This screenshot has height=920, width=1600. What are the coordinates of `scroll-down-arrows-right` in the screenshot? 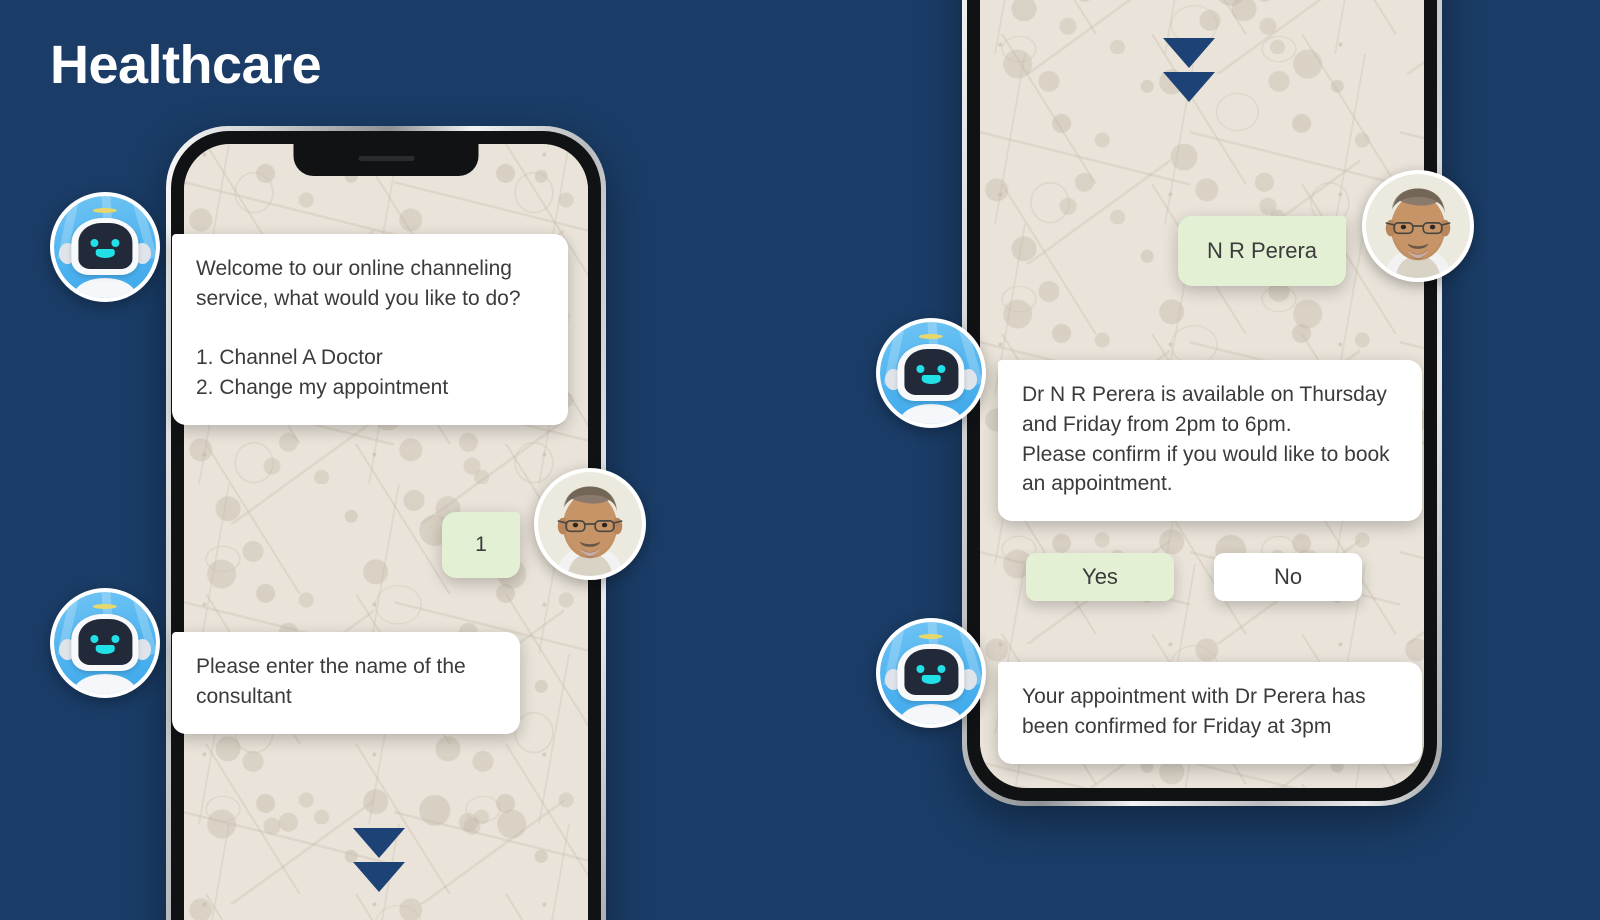 It's located at (1189, 70).